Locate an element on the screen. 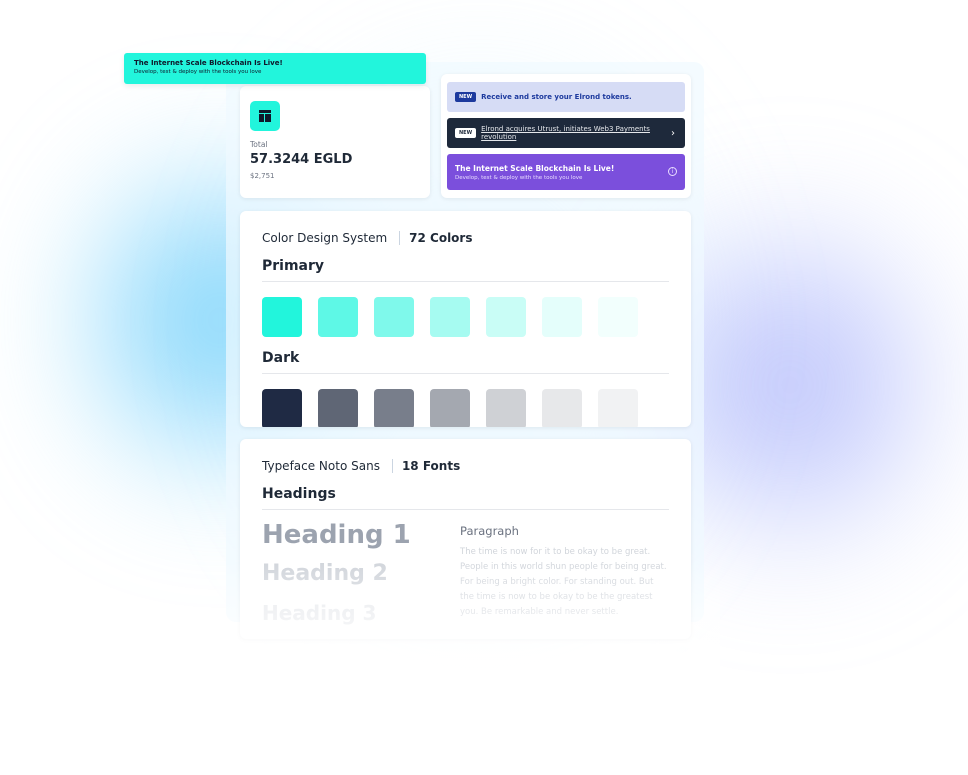 This screenshot has width=968, height=775. typeface-header: Typeface Noto Sans 18 Fonts is located at coordinates (465, 466).